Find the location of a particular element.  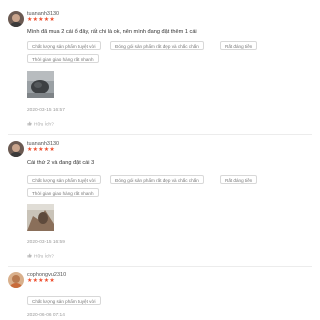

review-timestamp: 2020-03-15 16:59 is located at coordinates (46, 242).